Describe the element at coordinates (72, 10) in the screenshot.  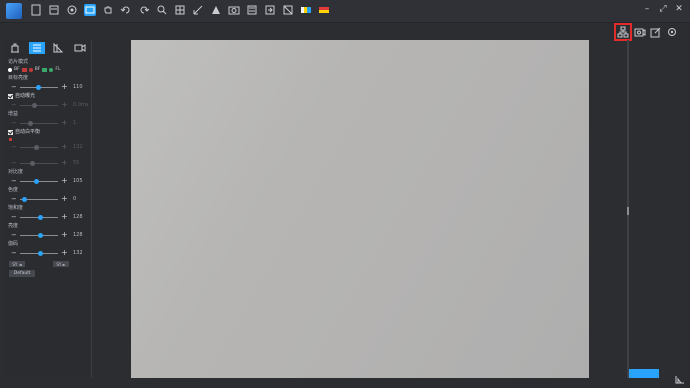
I see `record-icon` at that location.